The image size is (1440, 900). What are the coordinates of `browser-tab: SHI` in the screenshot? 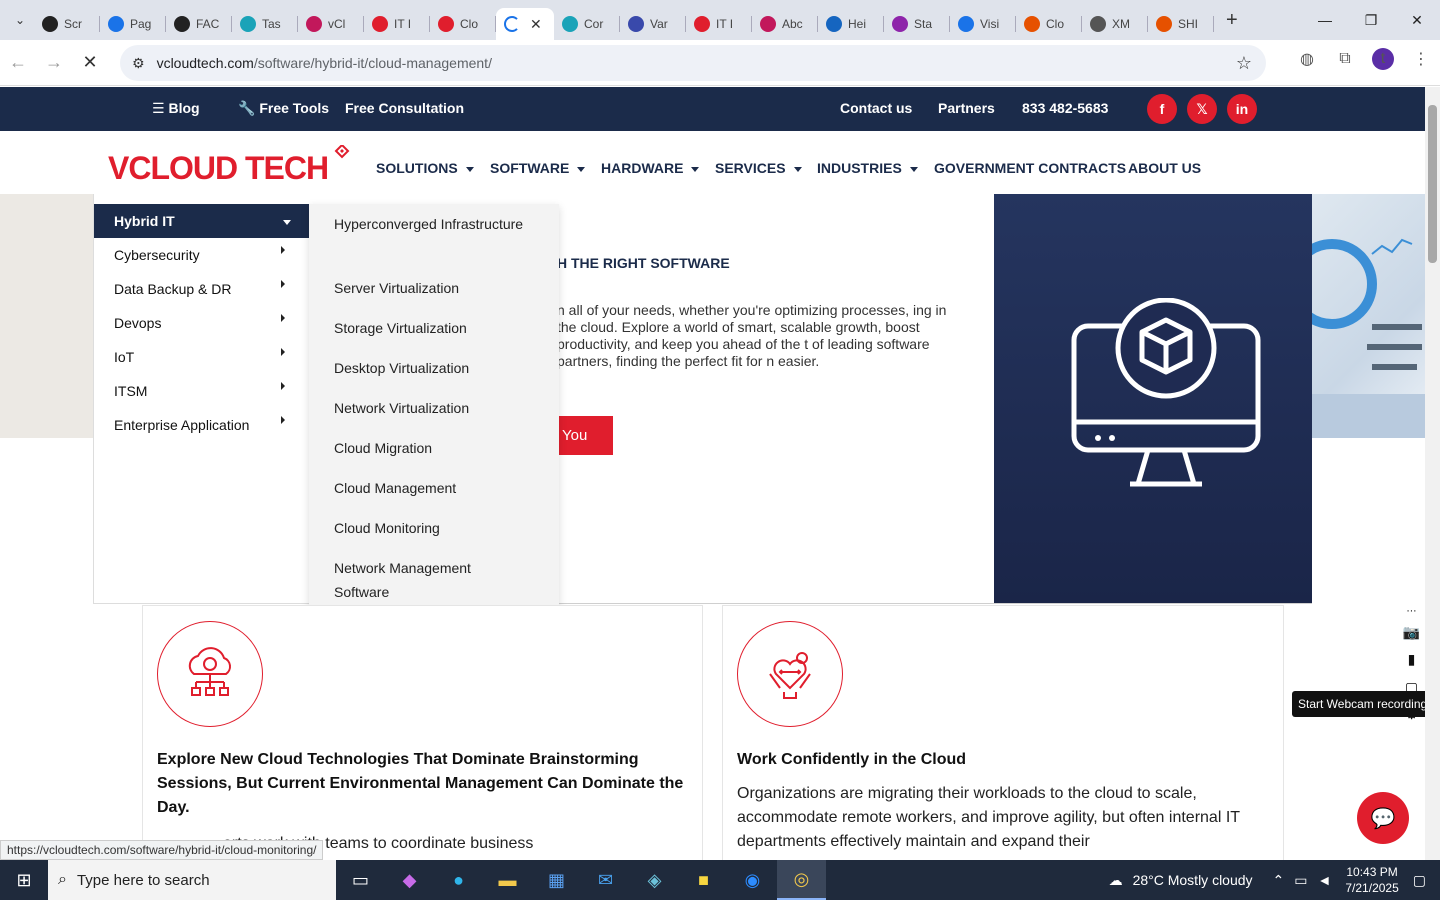 It's located at (1181, 24).